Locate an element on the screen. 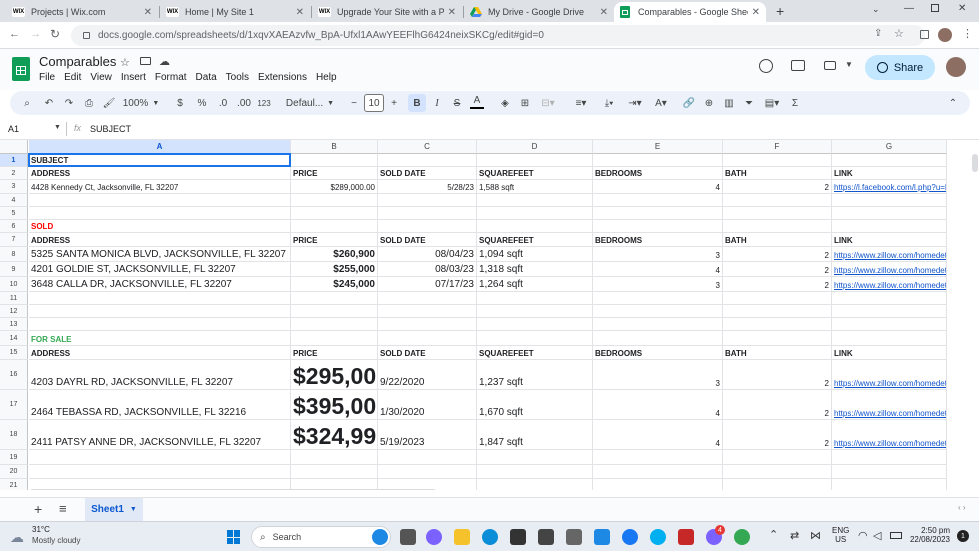 The height and width of the screenshot is (551, 979). cell-link: https://www.zillow.com/homedetails/2 is located at coordinates (889, 435).